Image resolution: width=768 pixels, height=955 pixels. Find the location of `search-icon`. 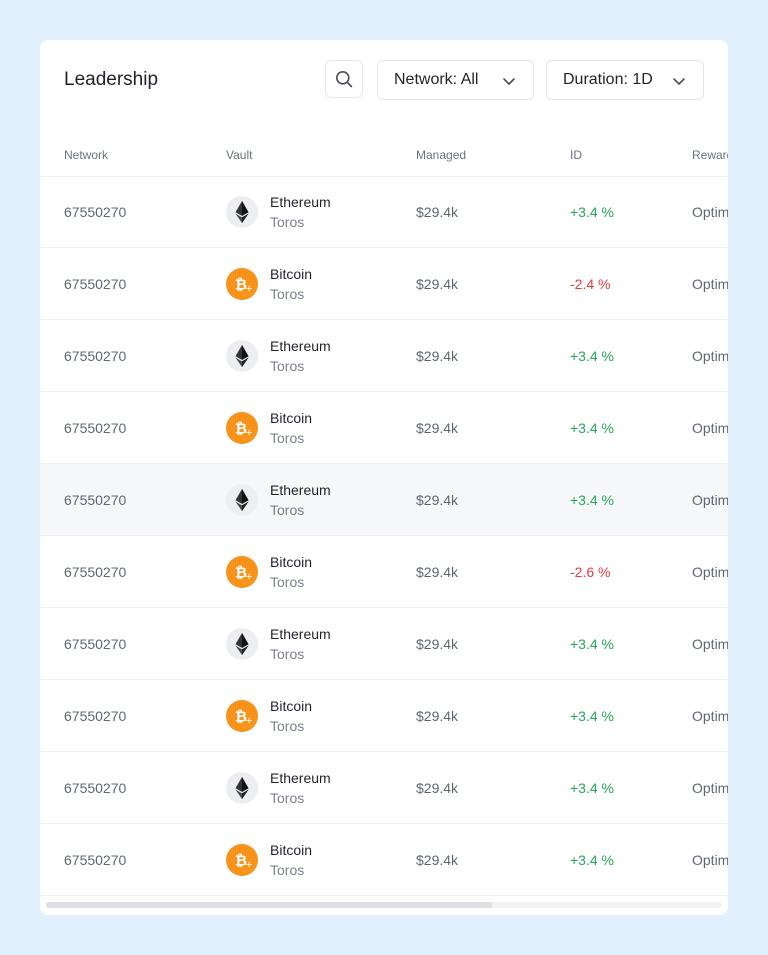

search-icon is located at coordinates (344, 79).